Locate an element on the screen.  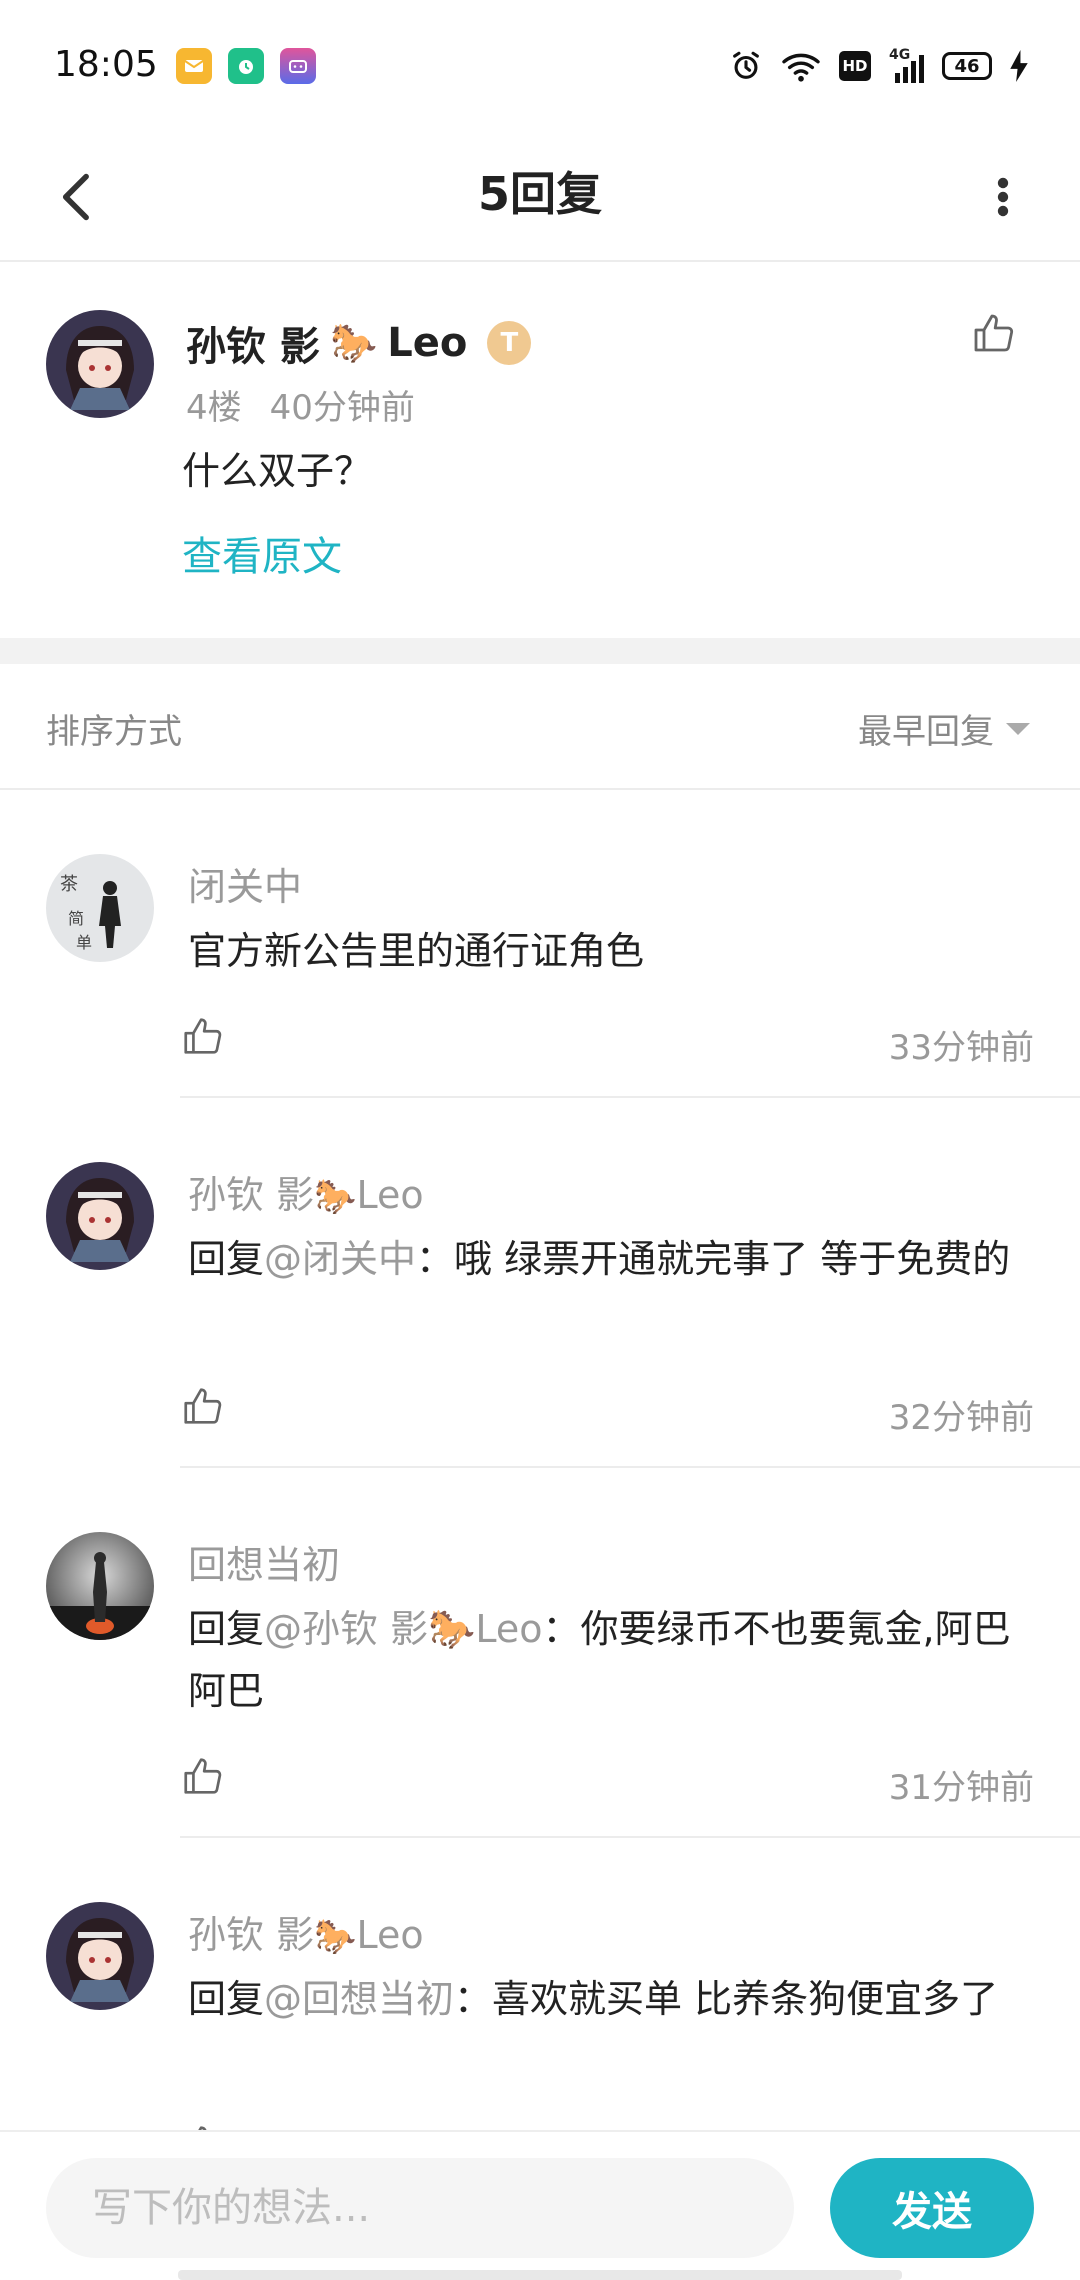
more-vertical-icon is located at coordinates (1003, 197).